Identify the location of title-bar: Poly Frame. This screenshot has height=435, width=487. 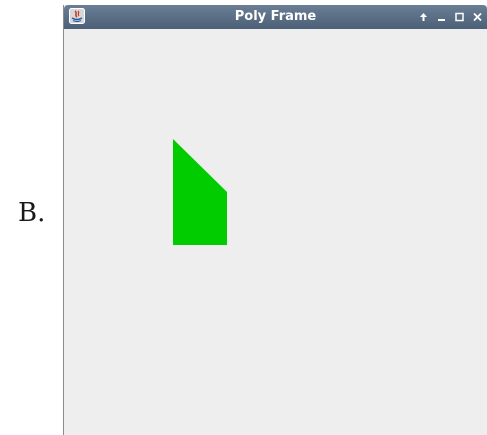
(275, 17).